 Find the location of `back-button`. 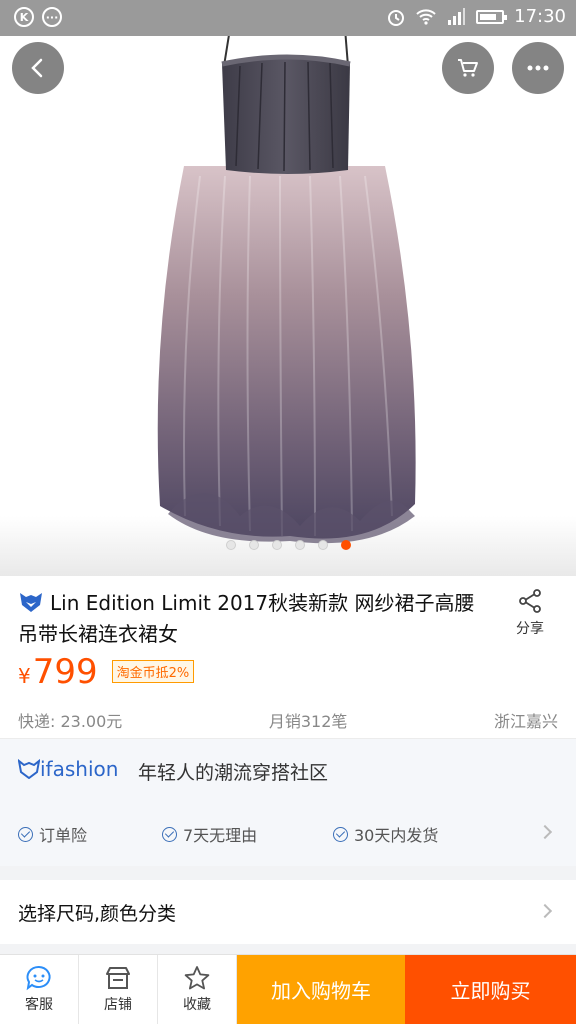

back-button is located at coordinates (38, 68).